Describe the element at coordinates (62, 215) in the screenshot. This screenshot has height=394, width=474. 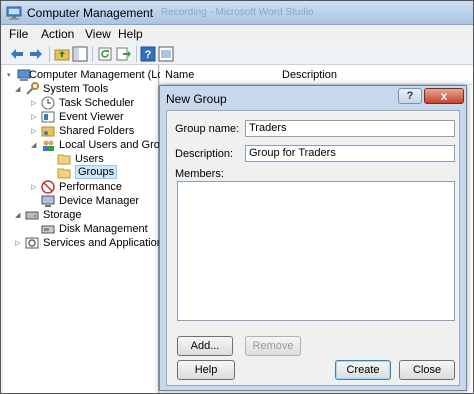
I see `tree-item-label: Storage` at that location.